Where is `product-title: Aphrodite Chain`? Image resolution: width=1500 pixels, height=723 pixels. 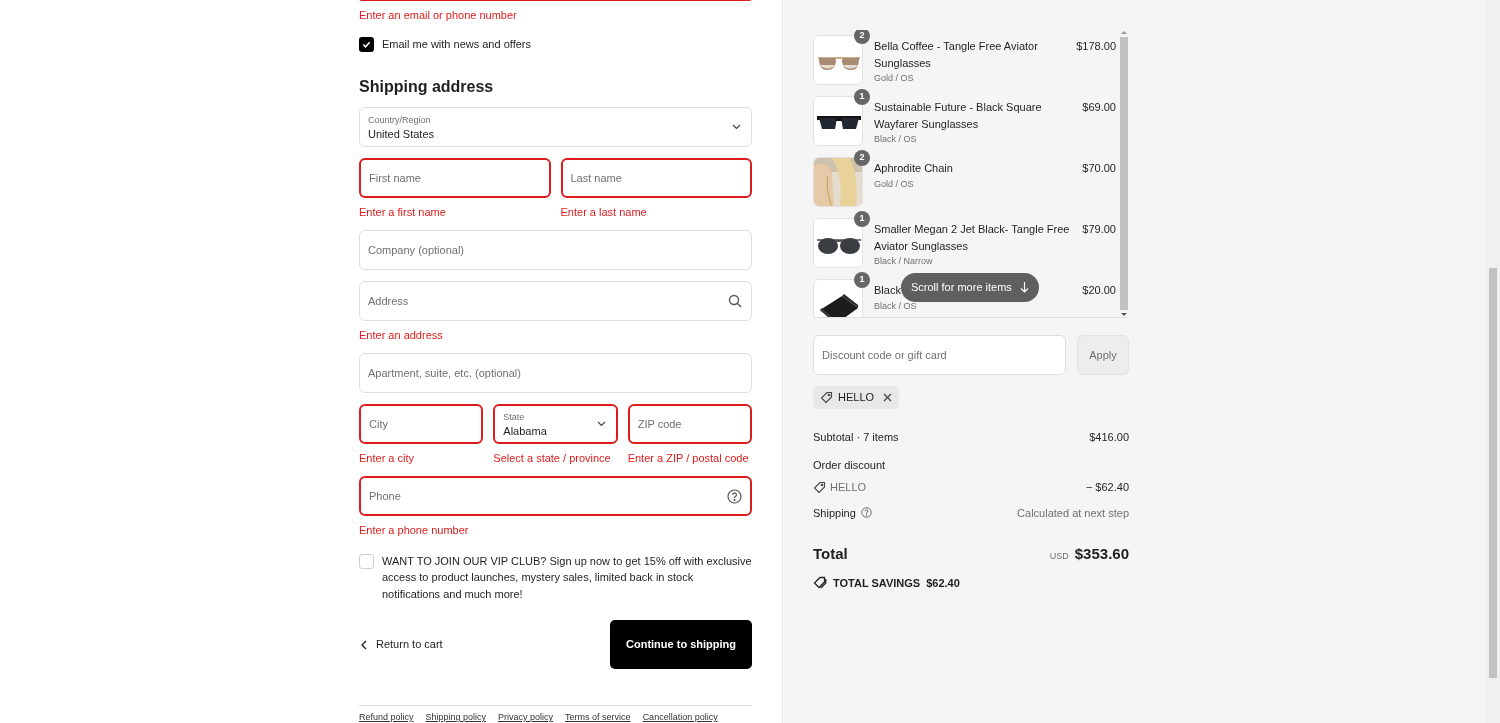
product-title: Aphrodite Chain is located at coordinates (913, 168).